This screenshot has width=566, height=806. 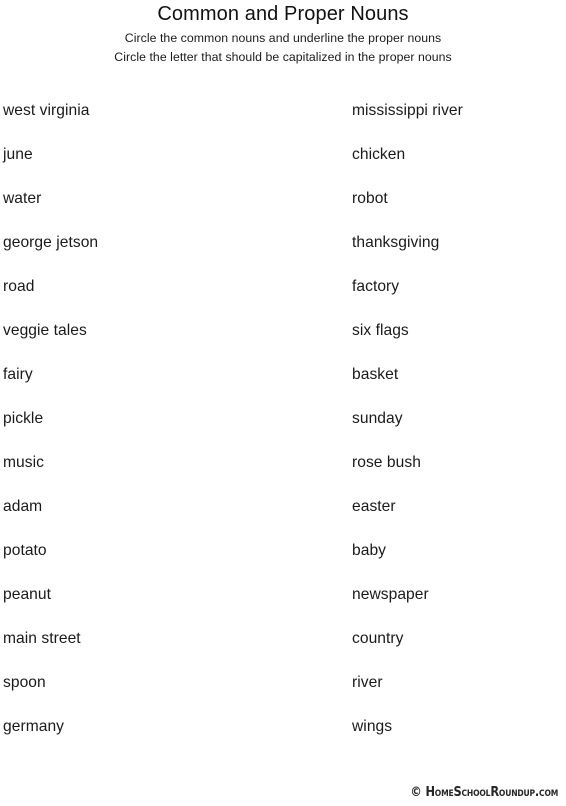 I want to click on word-item: peanut, so click(x=168, y=605).